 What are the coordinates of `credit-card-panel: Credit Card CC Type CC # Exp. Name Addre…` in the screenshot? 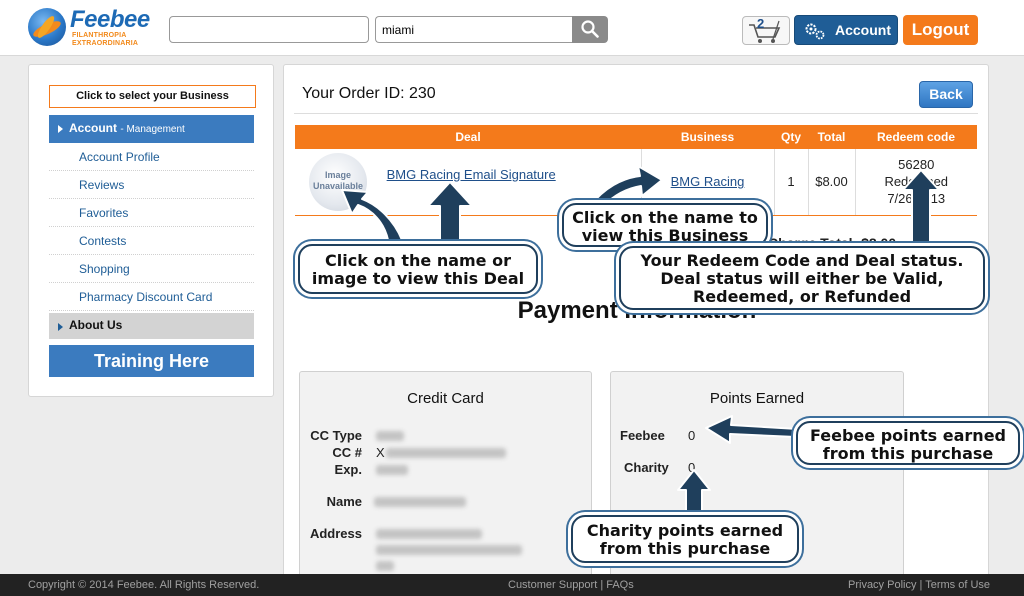 It's located at (445, 478).